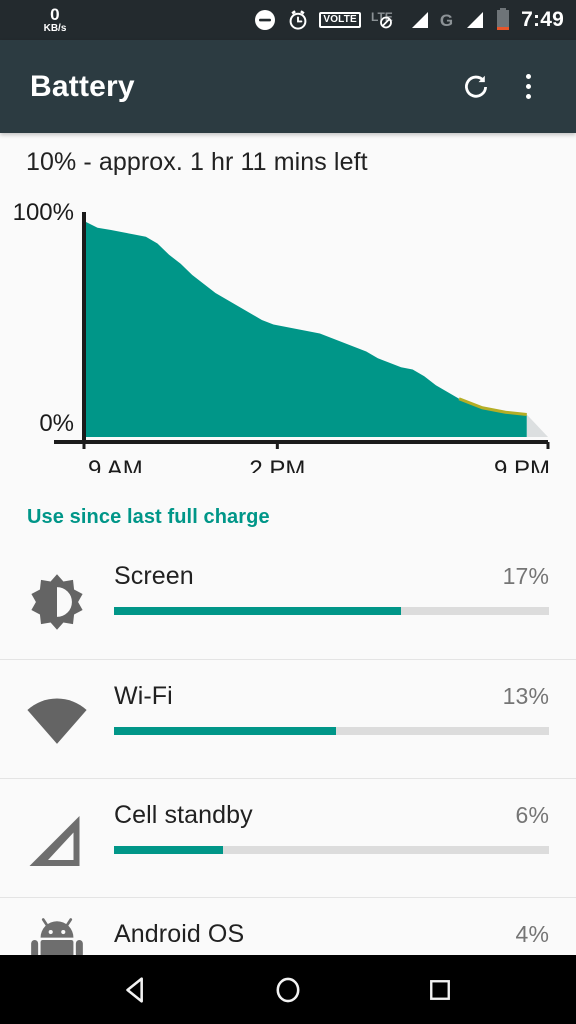 The height and width of the screenshot is (1024, 576). I want to click on wifi-icon, so click(57, 720).